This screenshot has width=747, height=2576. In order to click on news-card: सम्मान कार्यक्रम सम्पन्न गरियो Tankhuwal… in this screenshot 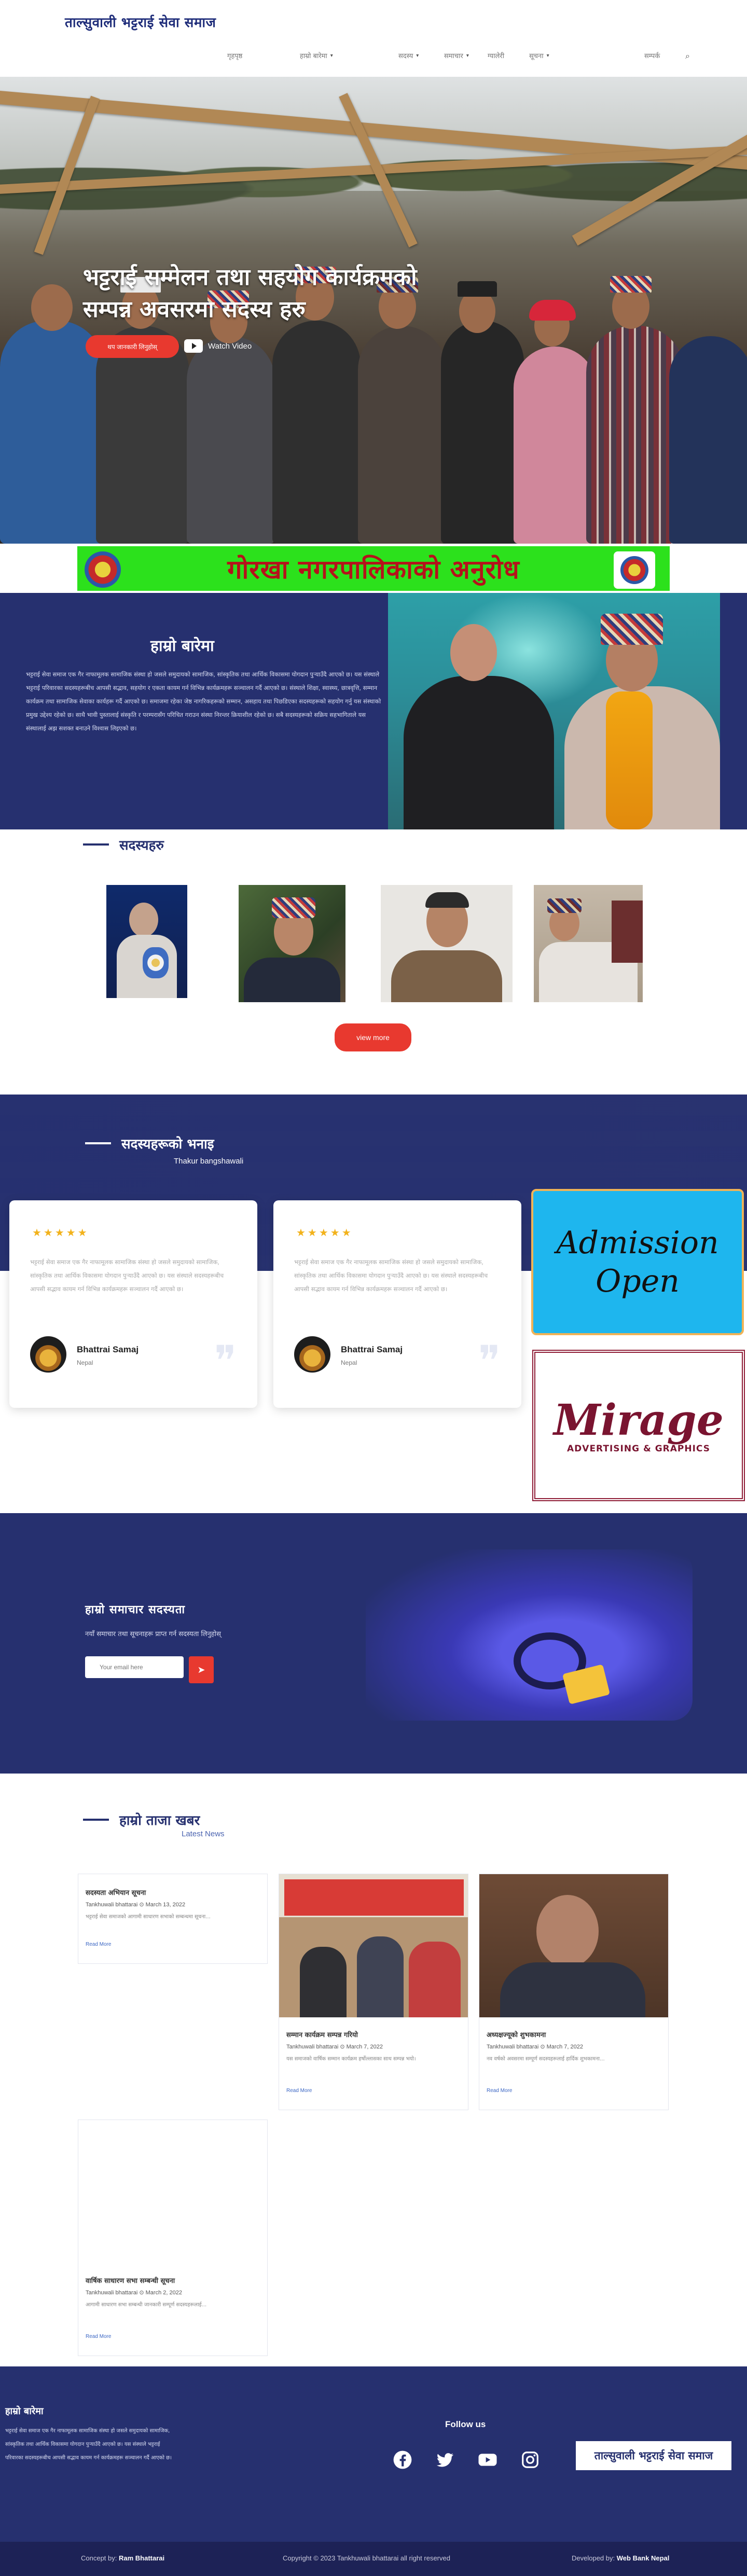, I will do `click(374, 1992)`.